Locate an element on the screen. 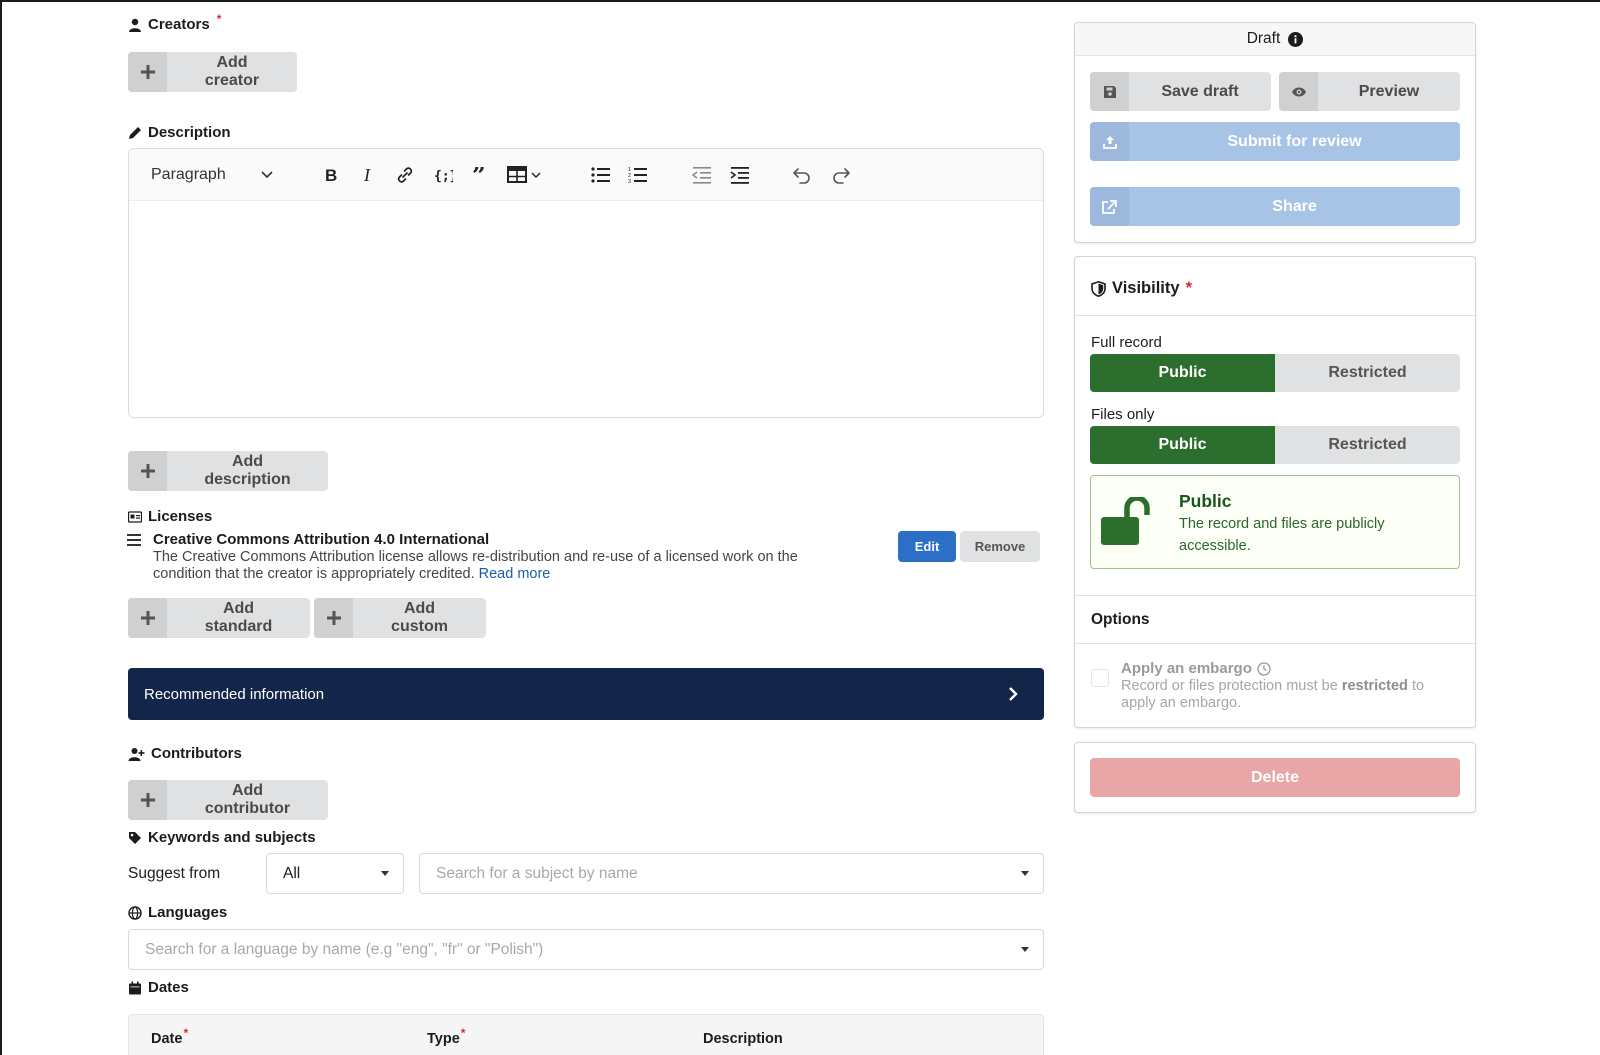  link-icon is located at coordinates (405, 175).